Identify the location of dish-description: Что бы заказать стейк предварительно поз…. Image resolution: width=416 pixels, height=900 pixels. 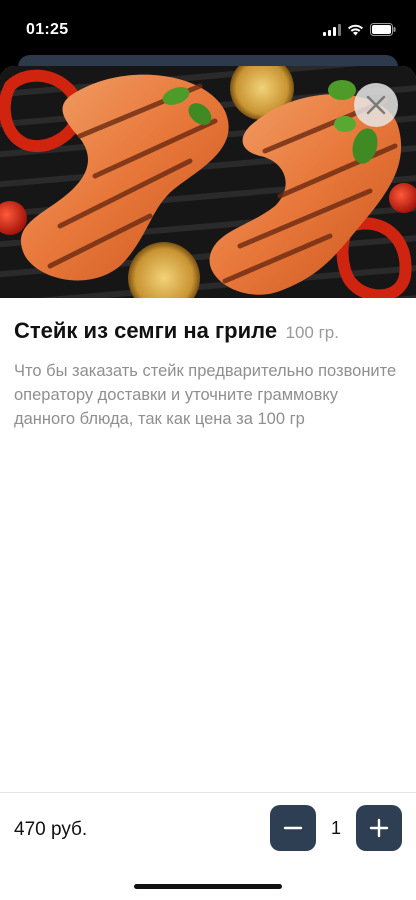
(205, 395).